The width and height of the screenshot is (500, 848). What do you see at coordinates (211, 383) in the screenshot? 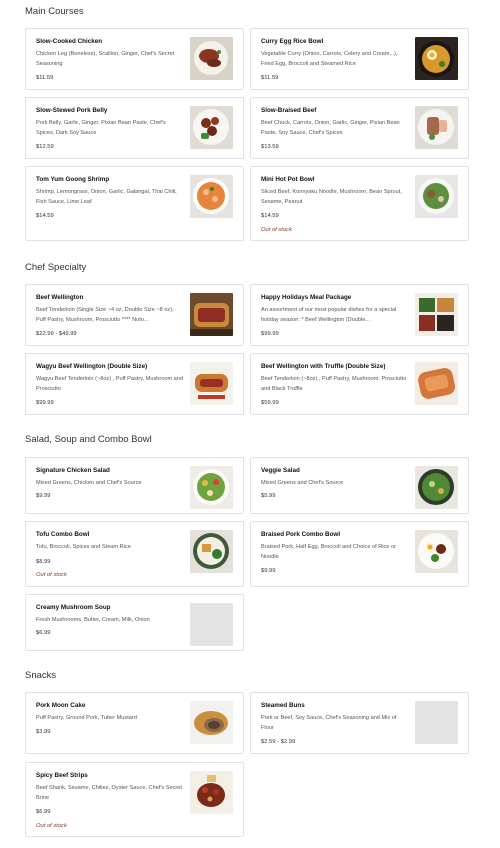
I see `wagyu-wellington-image` at bounding box center [211, 383].